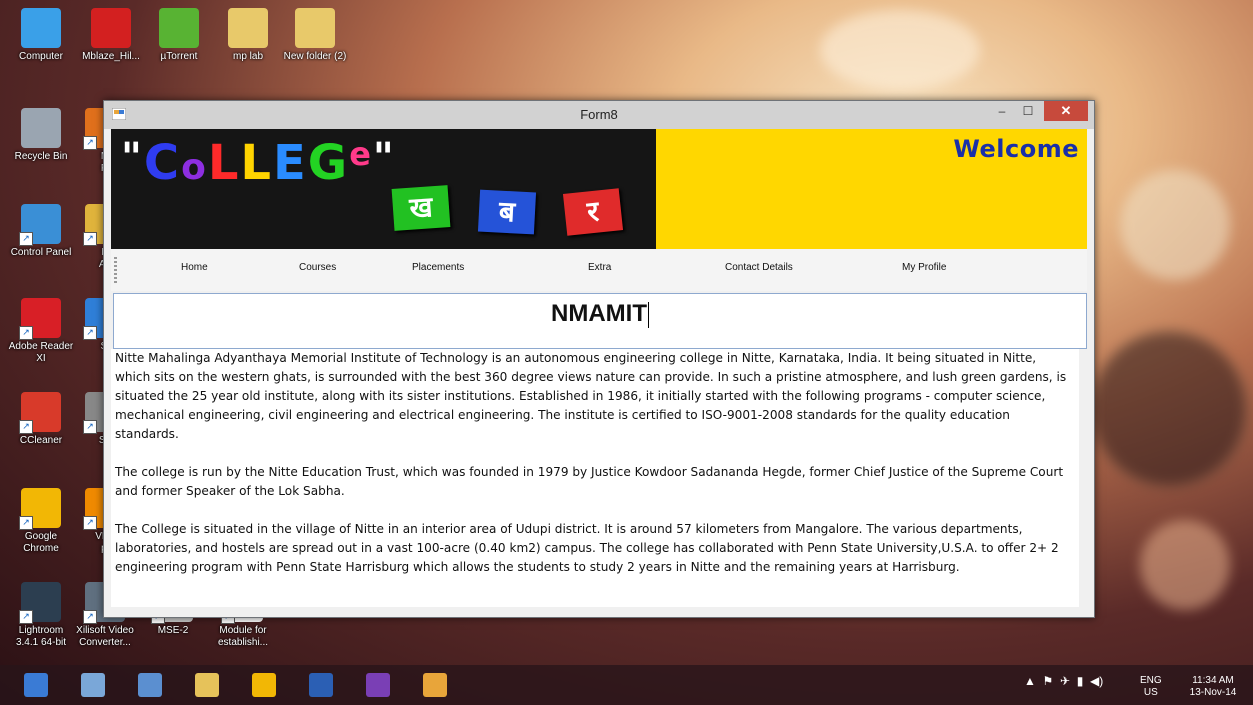 The height and width of the screenshot is (705, 1253). I want to click on desktop-icon-label: Recycle Bin, so click(41, 156).